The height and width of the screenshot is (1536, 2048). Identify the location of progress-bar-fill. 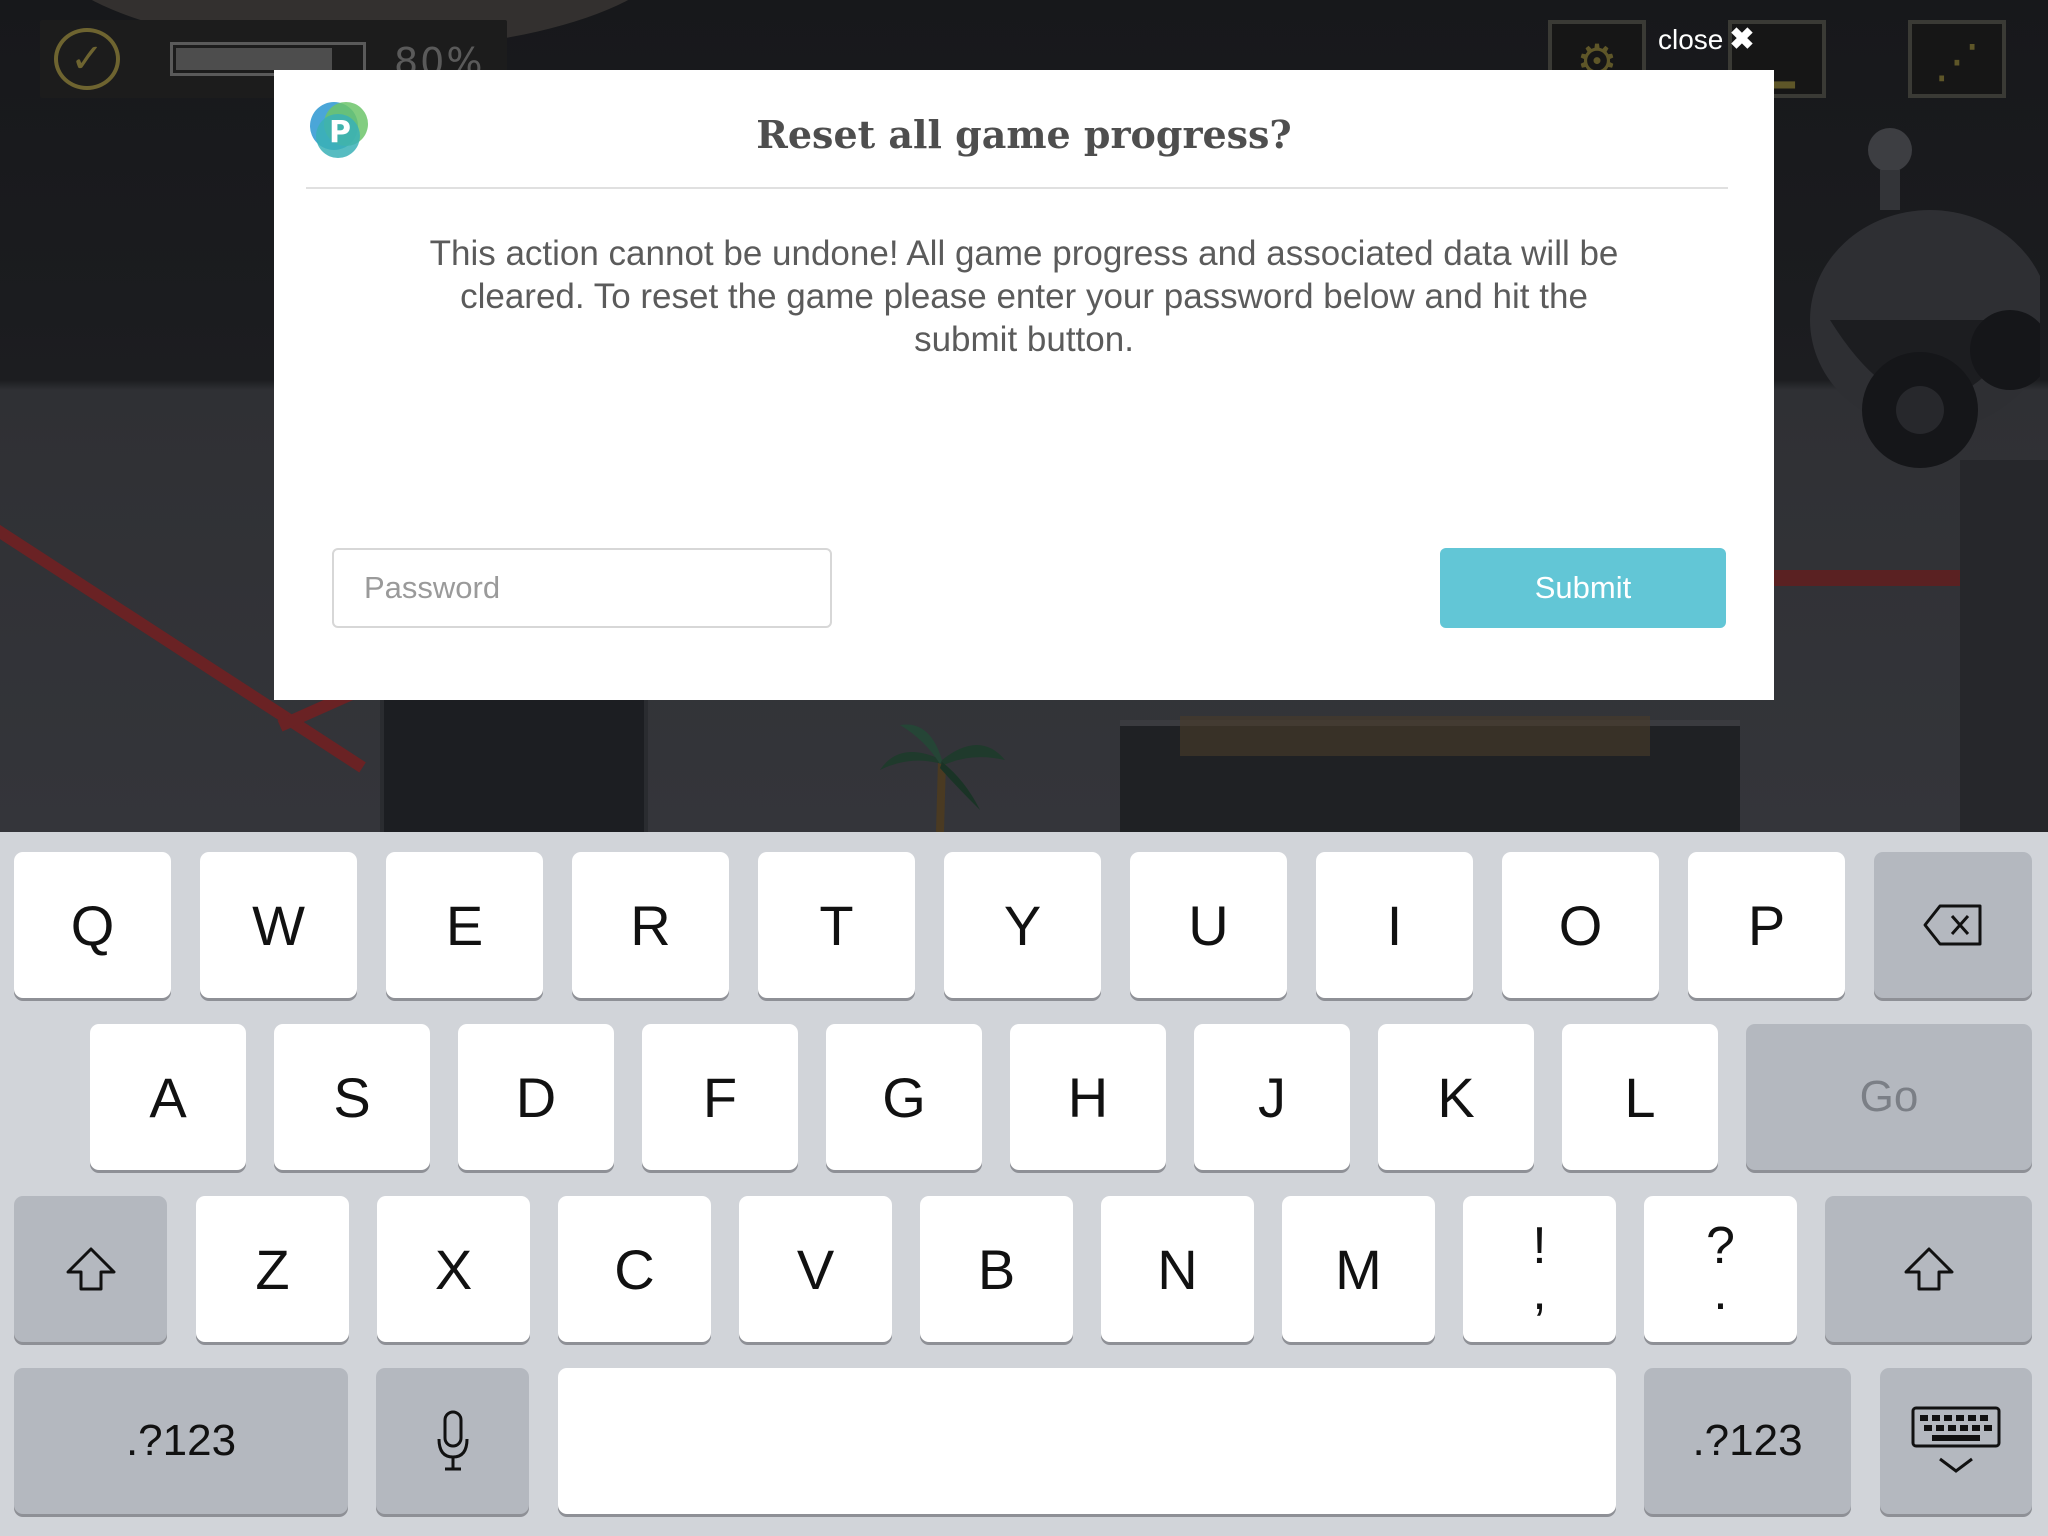
(254, 59).